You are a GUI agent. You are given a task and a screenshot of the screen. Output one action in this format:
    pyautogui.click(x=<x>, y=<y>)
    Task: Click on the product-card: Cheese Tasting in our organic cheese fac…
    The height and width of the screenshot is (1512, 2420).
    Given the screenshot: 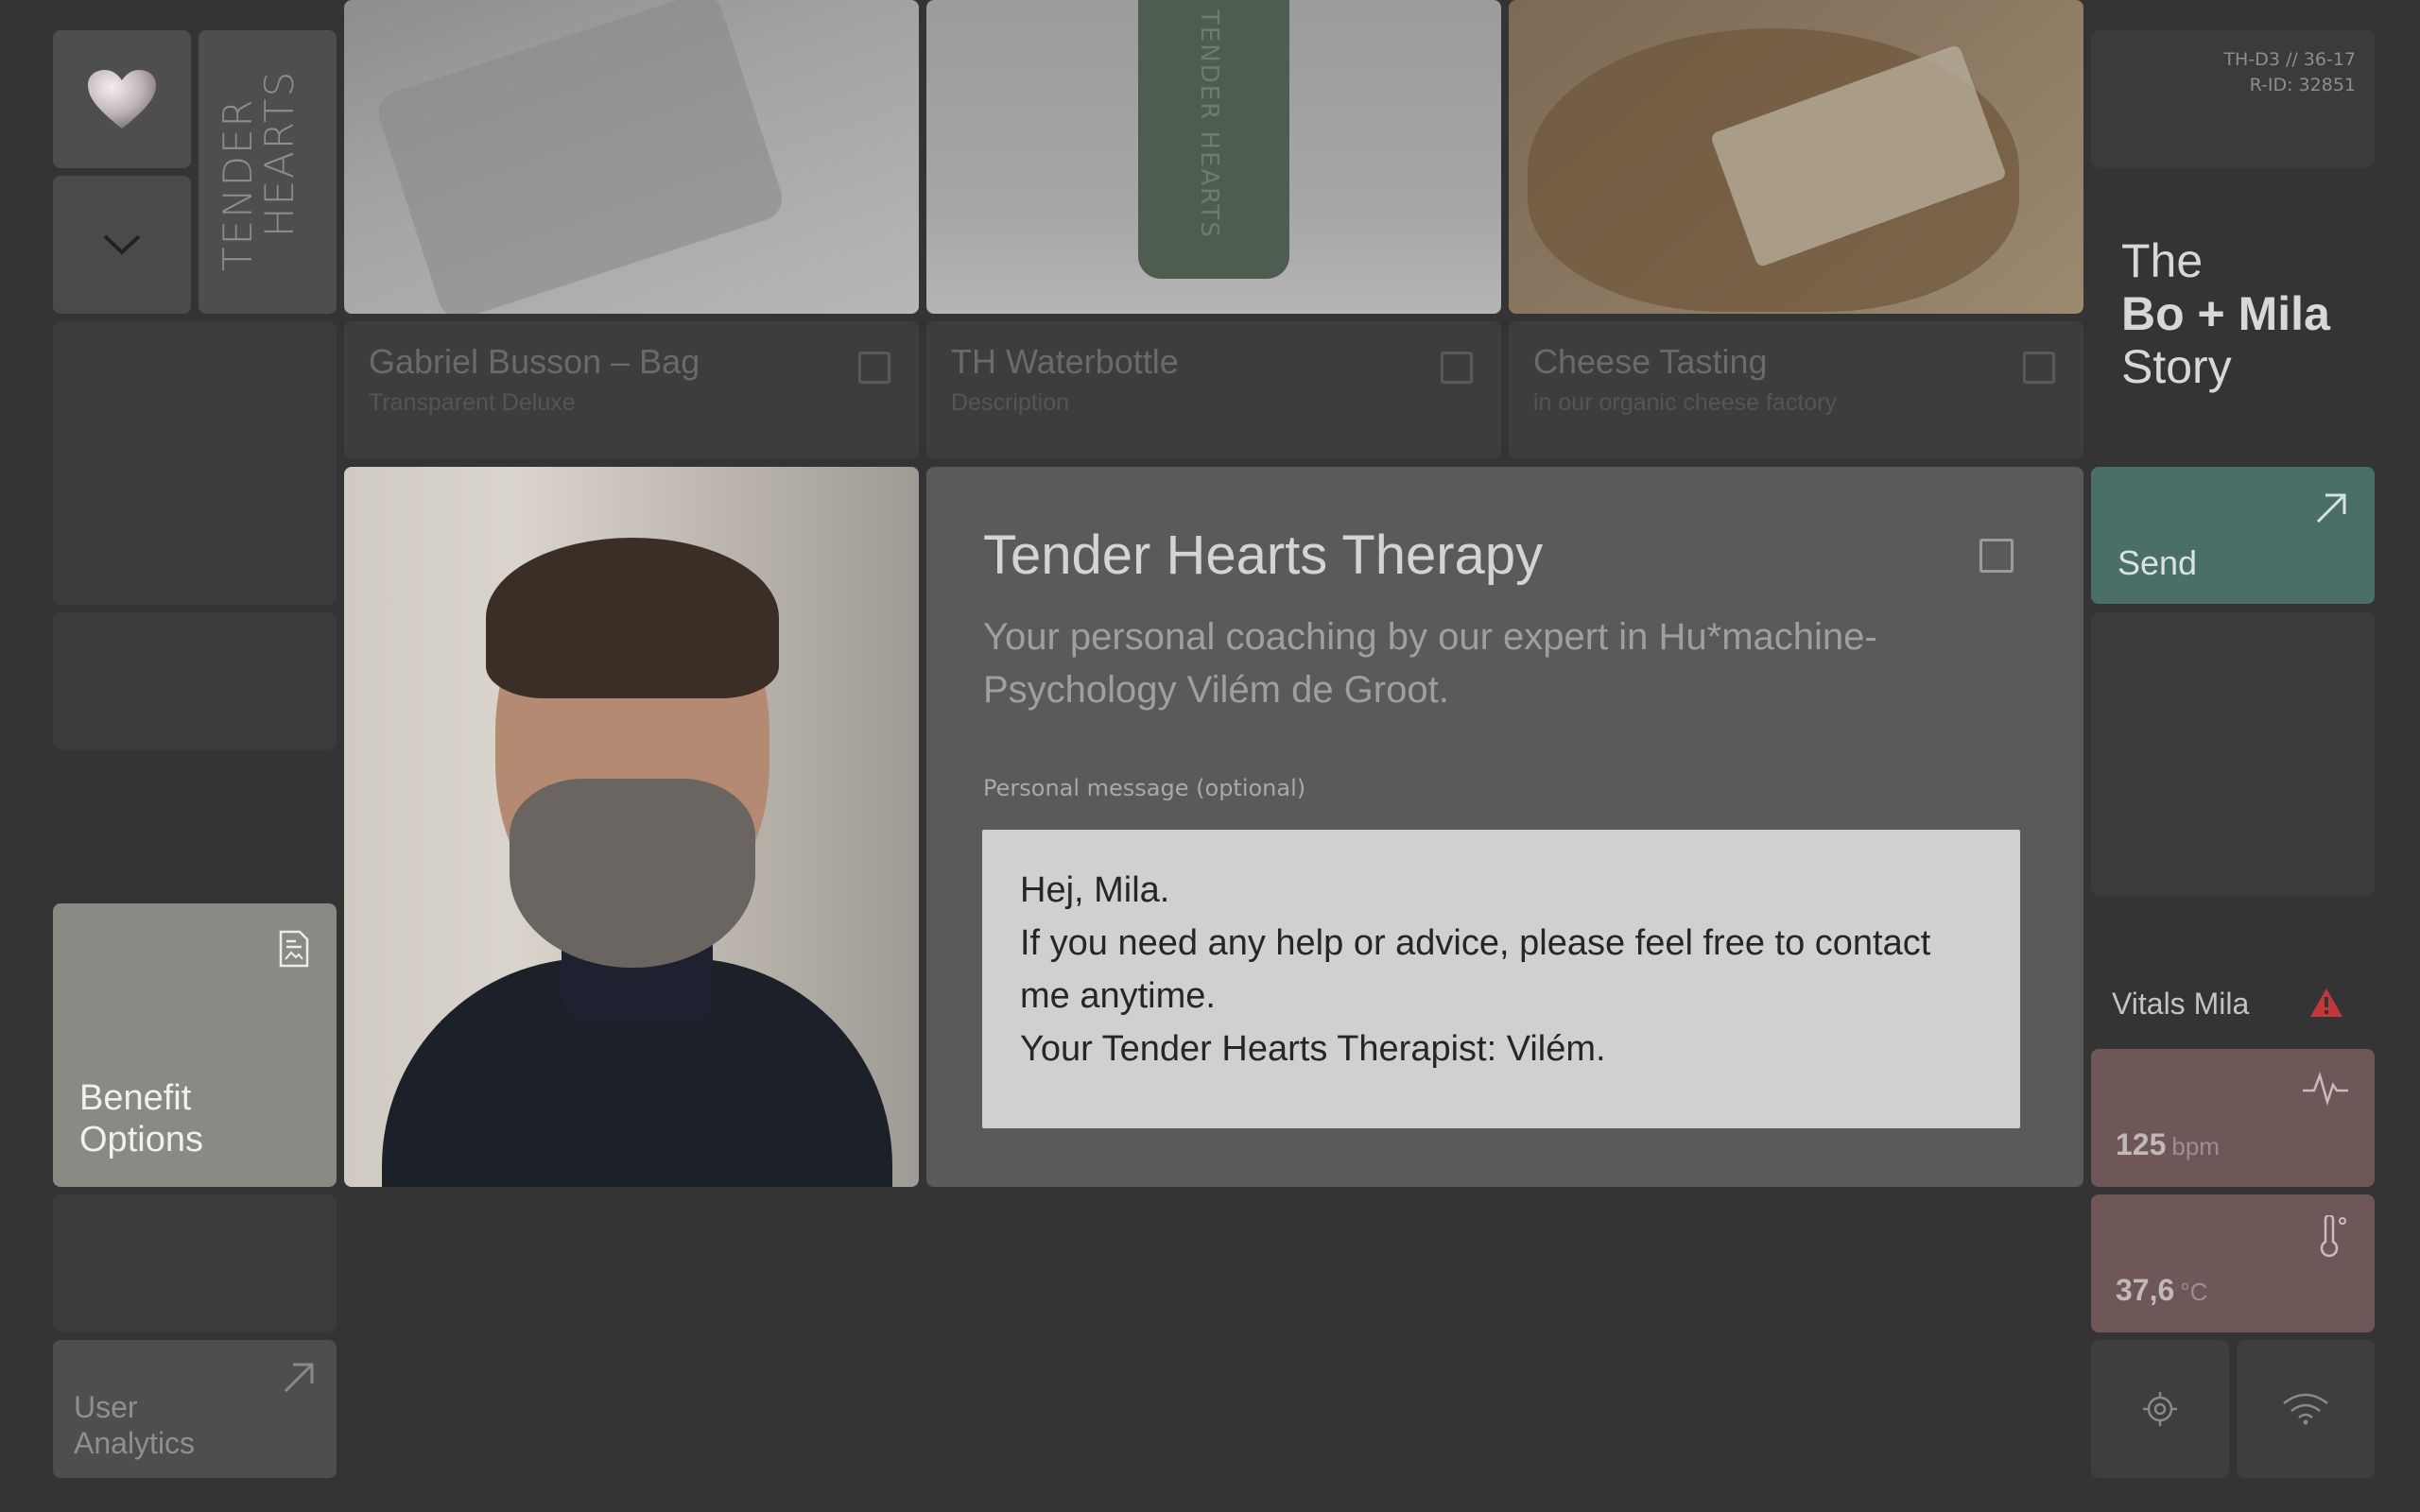 What is the action you would take?
    pyautogui.click(x=1796, y=389)
    